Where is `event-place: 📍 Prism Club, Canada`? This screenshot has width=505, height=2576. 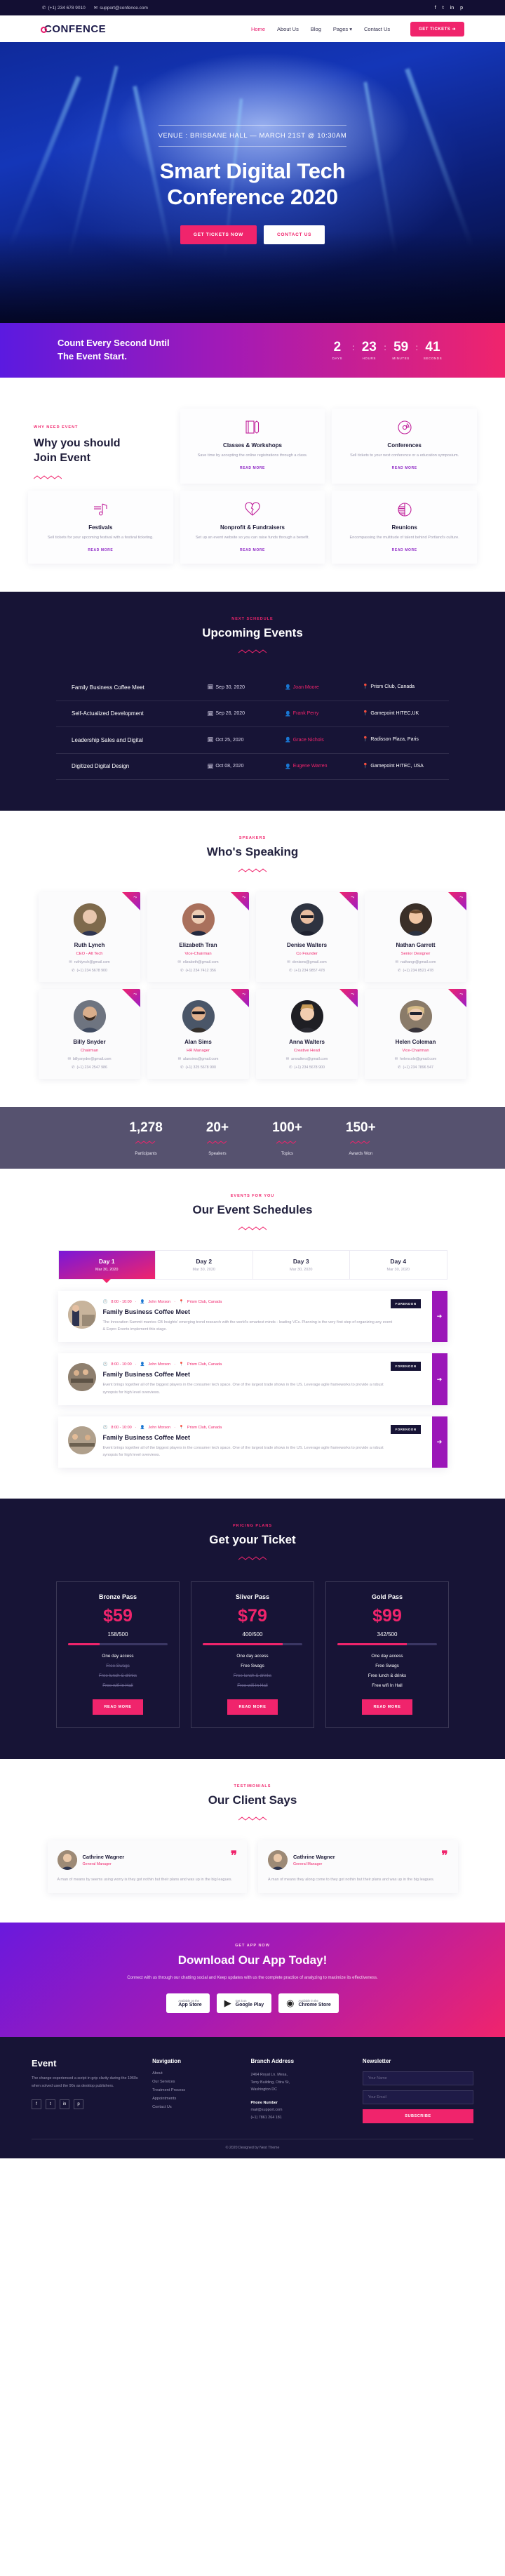
event-place: 📍 Prism Club, Canada is located at coordinates (398, 688).